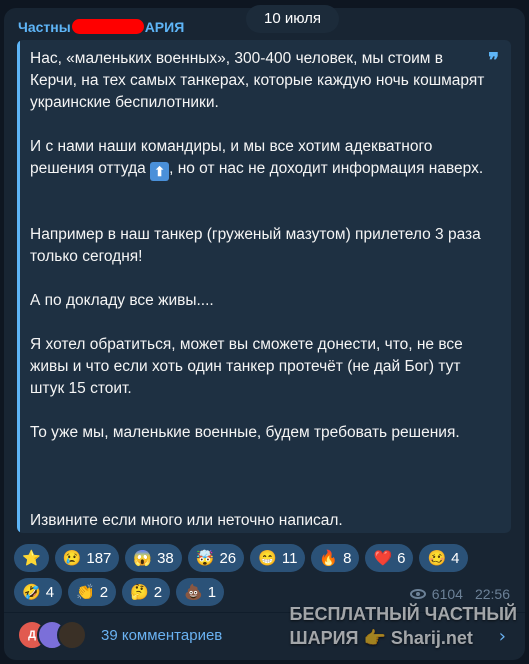 The height and width of the screenshot is (664, 529). Describe the element at coordinates (160, 171) in the screenshot. I see `up-arrow-icon: ⬆` at that location.